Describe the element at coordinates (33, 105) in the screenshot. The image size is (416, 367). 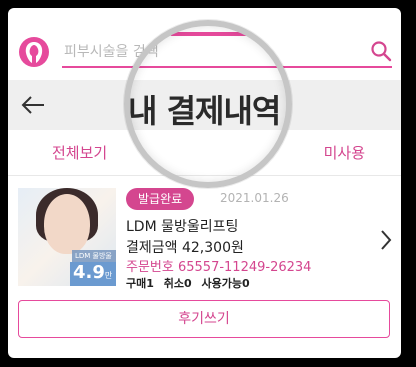
I see `back-arrow-icon` at that location.